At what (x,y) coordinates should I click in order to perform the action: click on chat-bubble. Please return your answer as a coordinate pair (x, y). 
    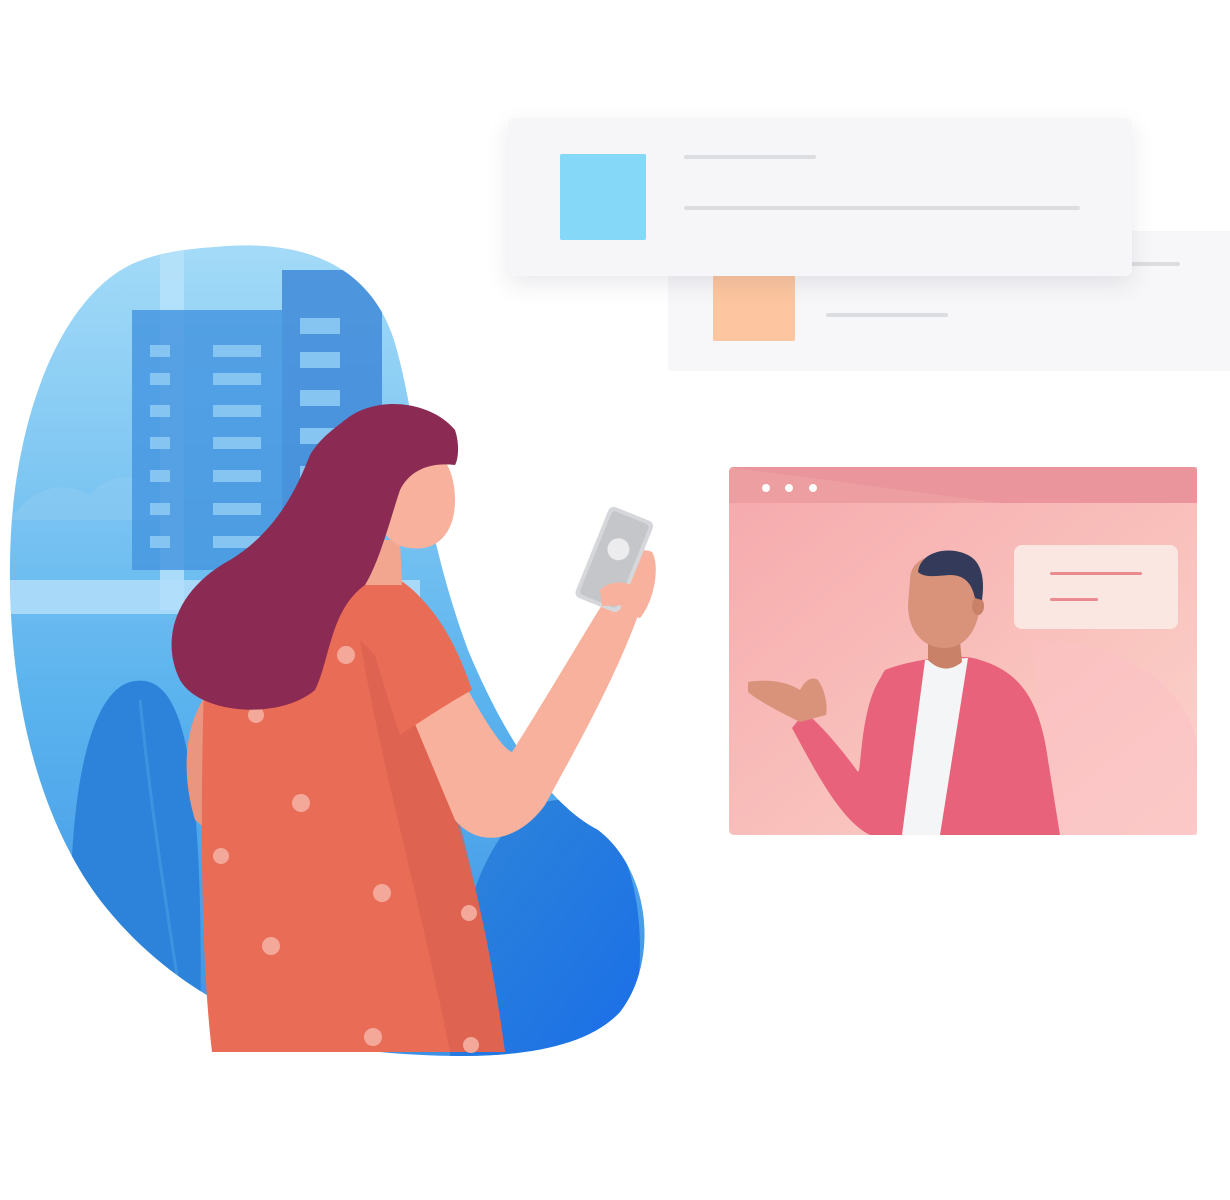
    Looking at the image, I should click on (1096, 587).